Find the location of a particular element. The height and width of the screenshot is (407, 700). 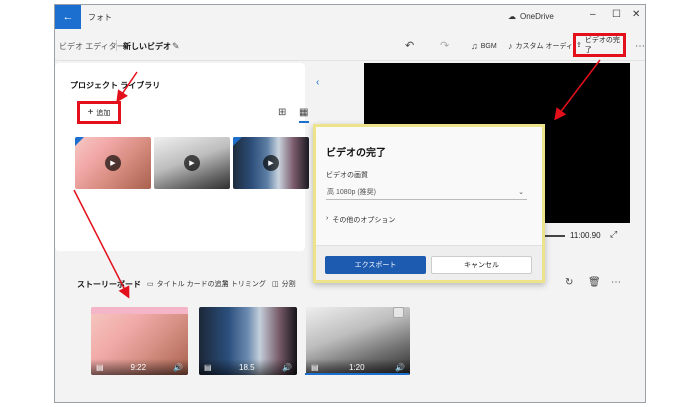

project-library-title: プロジェクト ライブラリ is located at coordinates (115, 85).